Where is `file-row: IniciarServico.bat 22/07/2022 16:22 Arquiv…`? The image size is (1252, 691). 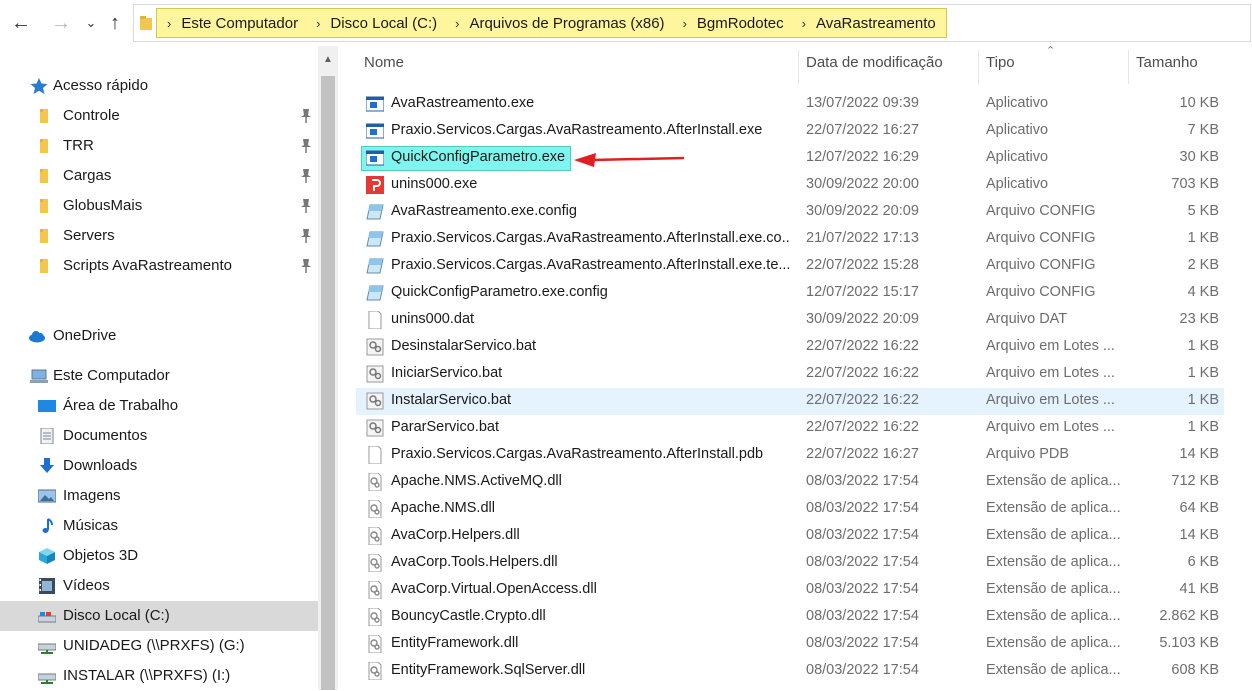 file-row: IniciarServico.bat 22/07/2022 16:22 Arquiv… is located at coordinates (790, 374).